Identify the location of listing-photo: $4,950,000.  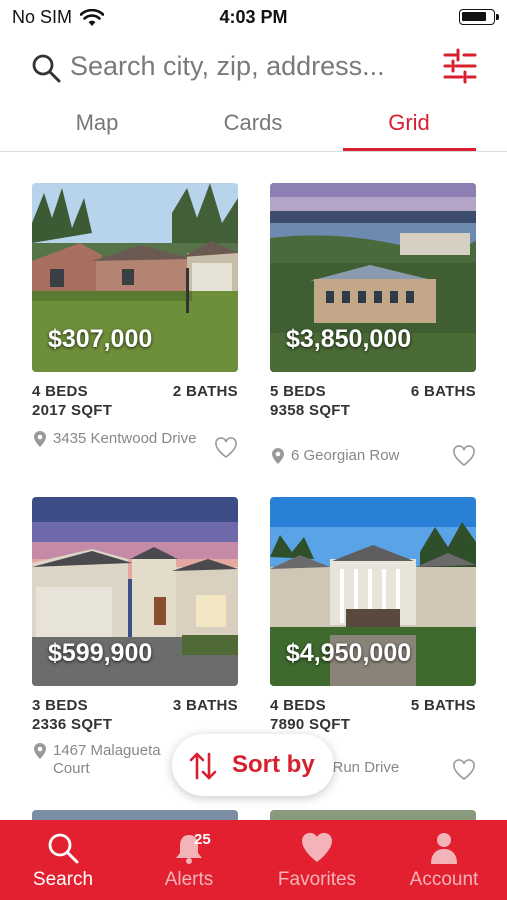
(373, 591).